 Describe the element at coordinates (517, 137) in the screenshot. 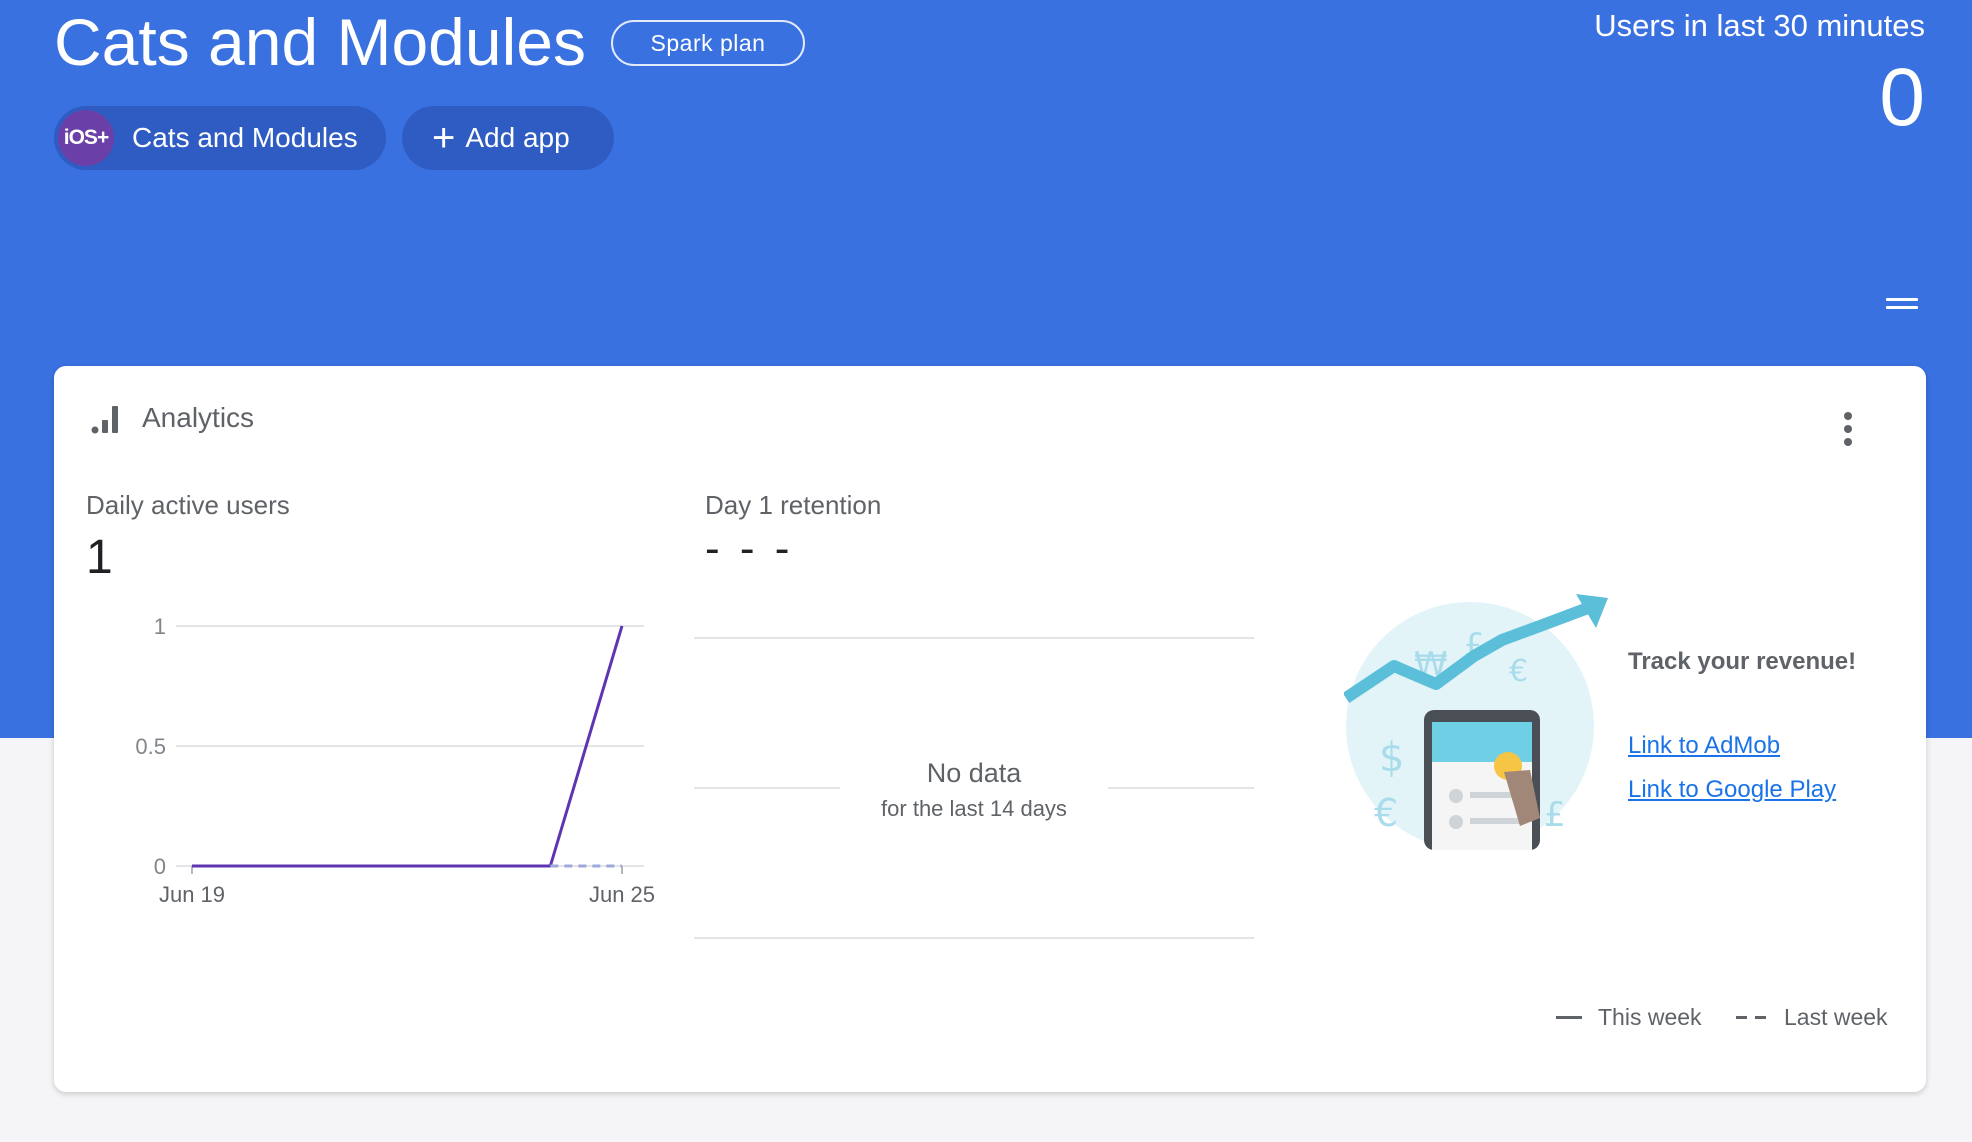

I see `add-app-label: Add app` at that location.